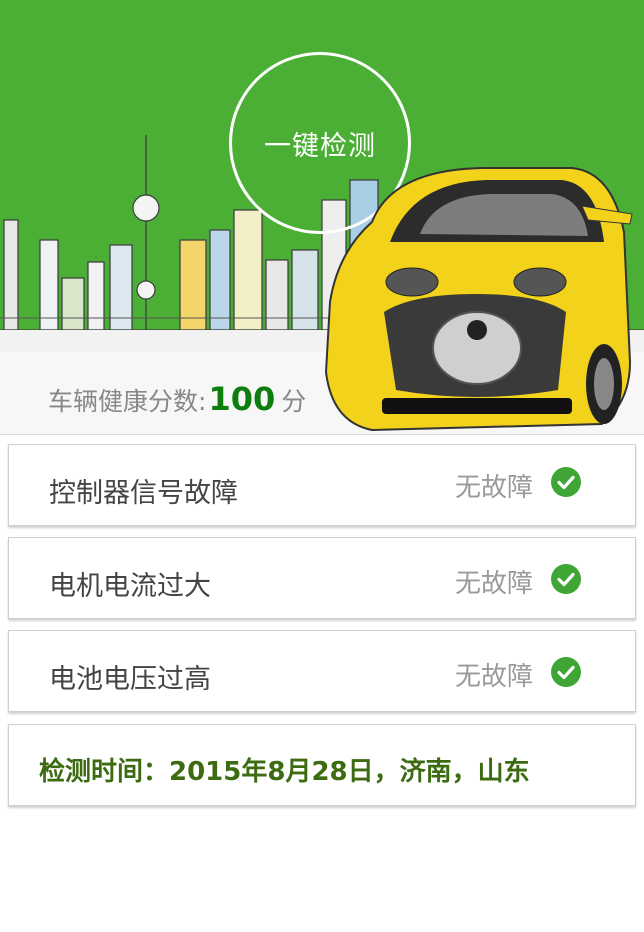  Describe the element at coordinates (320, 146) in the screenshot. I see `scan-button-label: 一键检测` at that location.